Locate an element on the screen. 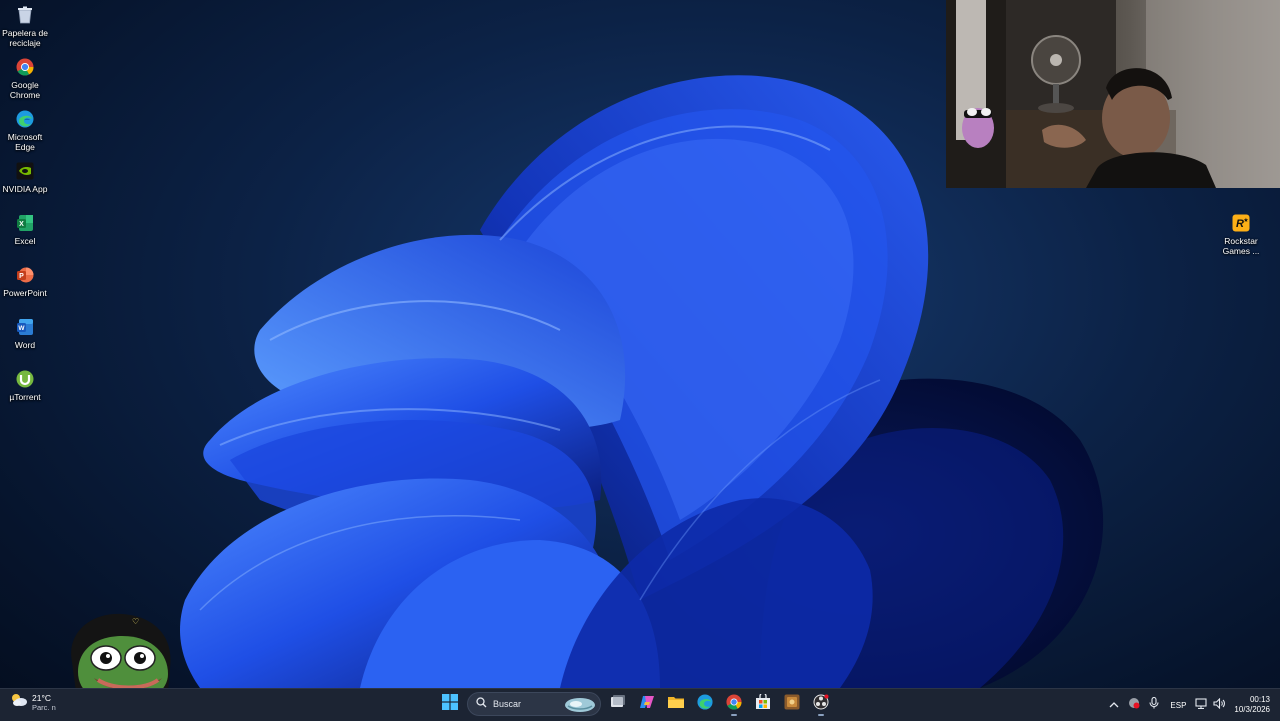 The width and height of the screenshot is (1280, 721). desktop-icon-utorrent: µTorrent is located at coordinates (25, 385).